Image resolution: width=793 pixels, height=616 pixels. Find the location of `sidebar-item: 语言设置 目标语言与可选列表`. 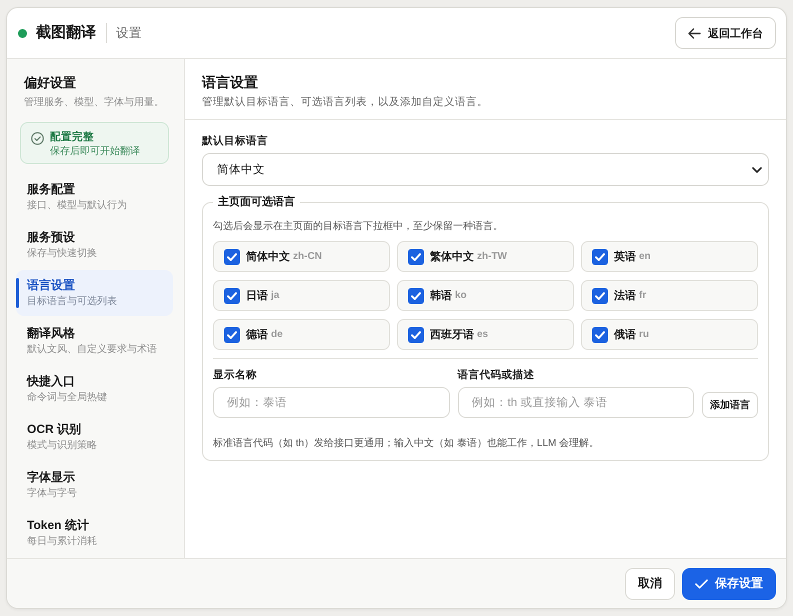

sidebar-item: 语言设置 目标语言与可选列表 is located at coordinates (94, 293).